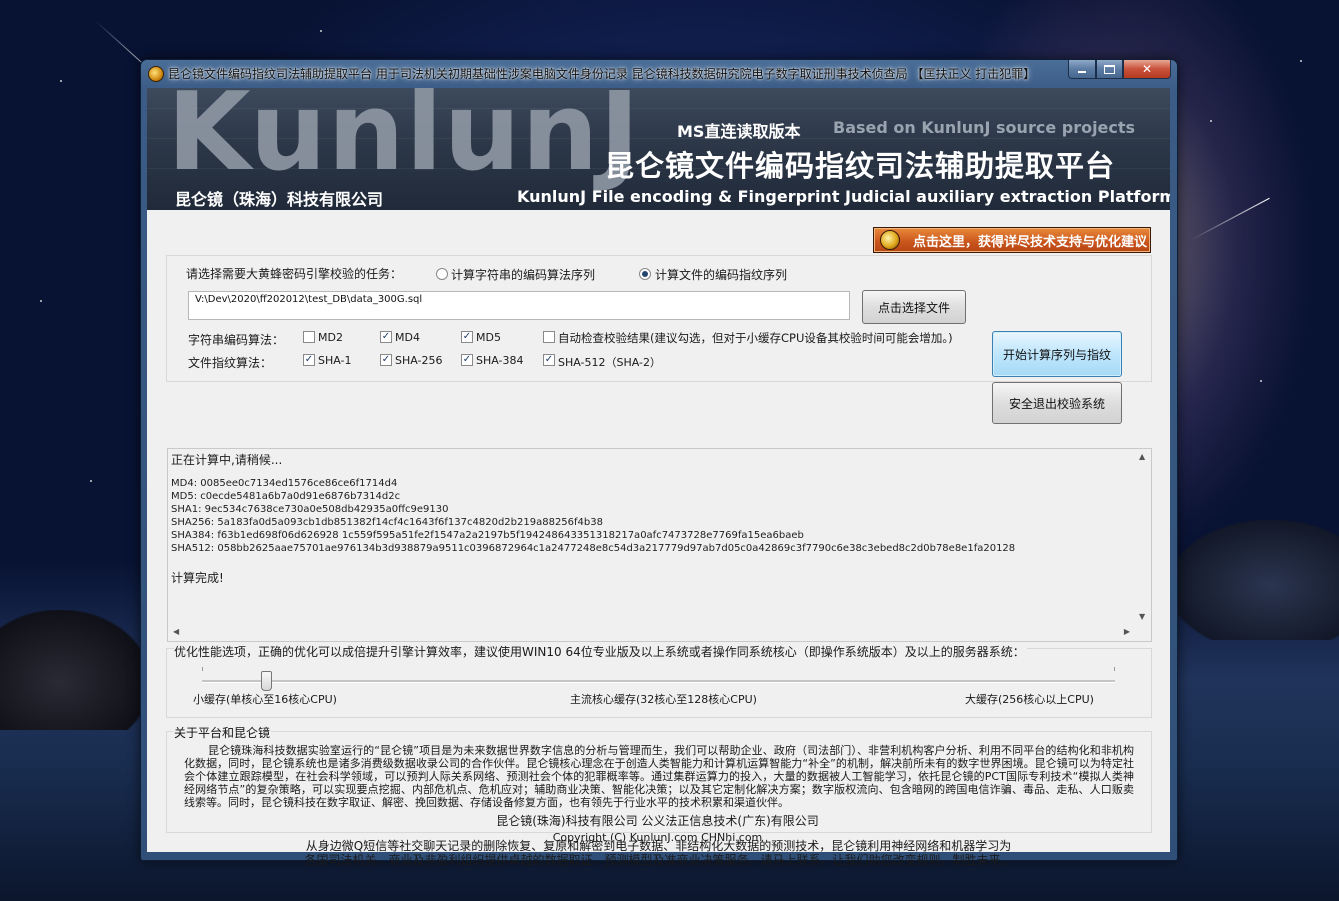 This screenshot has height=901, width=1339. Describe the element at coordinates (1254, 580) in the screenshot. I see `desktop-rock-right` at that location.